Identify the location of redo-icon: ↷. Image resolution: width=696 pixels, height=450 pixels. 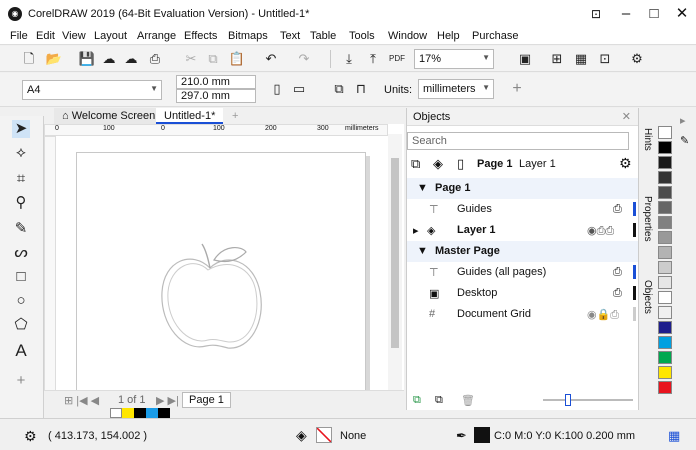
(304, 59).